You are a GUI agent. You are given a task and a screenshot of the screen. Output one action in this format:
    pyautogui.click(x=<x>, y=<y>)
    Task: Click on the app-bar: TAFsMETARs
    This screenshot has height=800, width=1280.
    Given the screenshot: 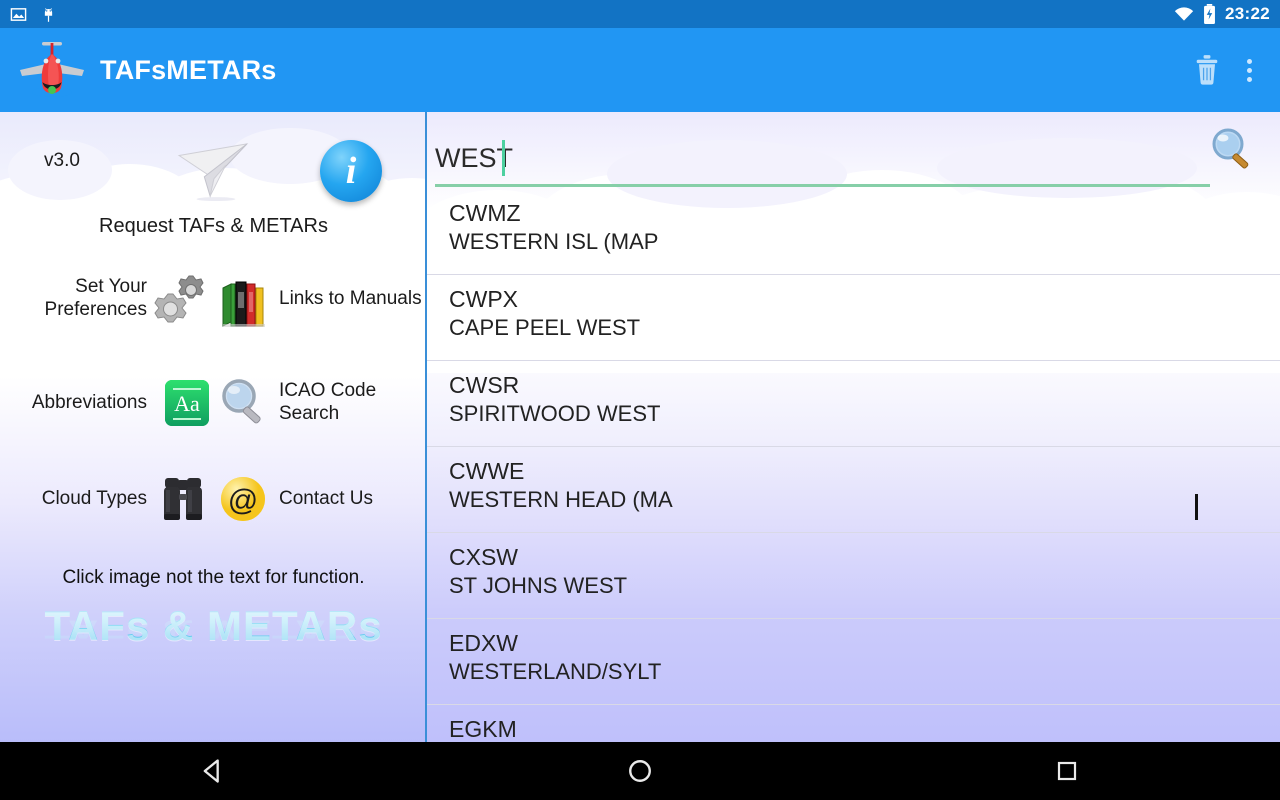 What is the action you would take?
    pyautogui.click(x=640, y=70)
    